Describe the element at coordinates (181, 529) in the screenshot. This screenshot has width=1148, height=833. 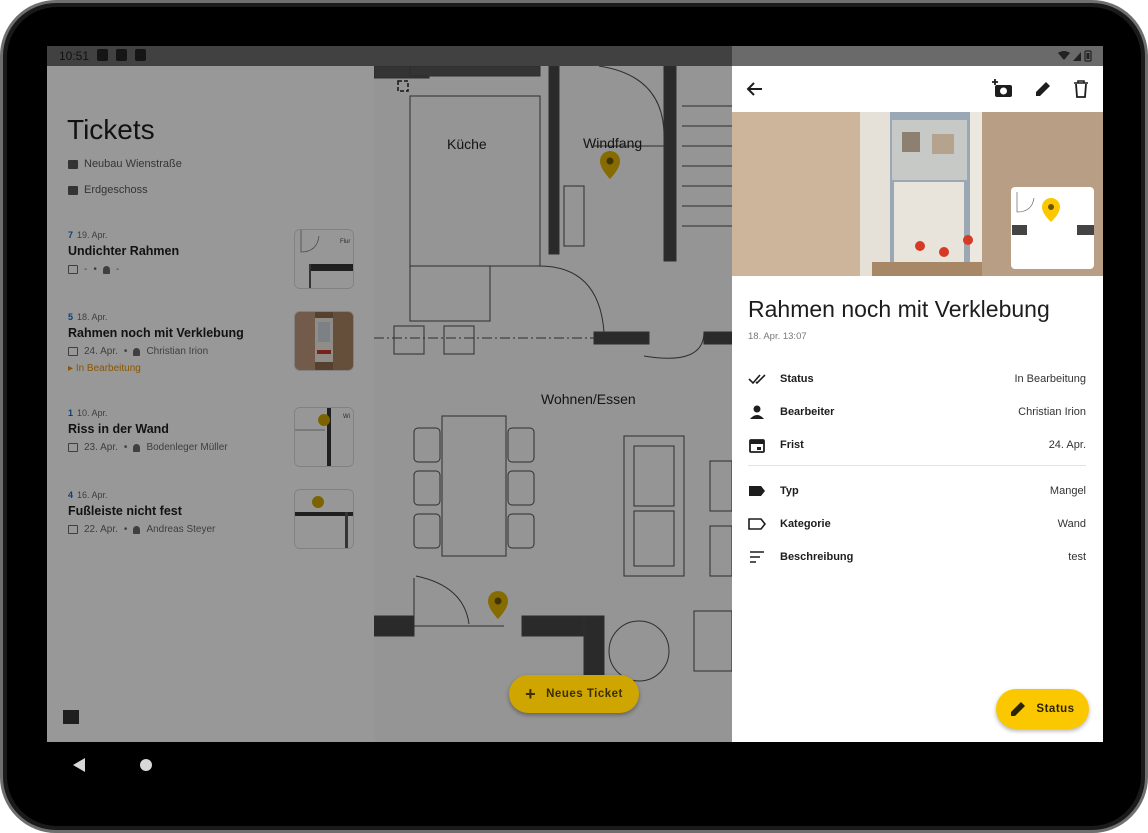
I see `ticket-assignee: Andreas Steyer` at that location.